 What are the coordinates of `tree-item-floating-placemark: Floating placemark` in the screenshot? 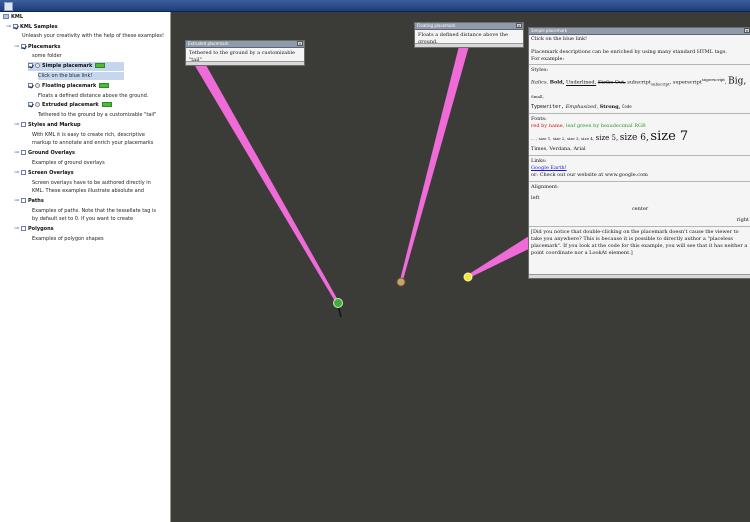 It's located at (69, 86).